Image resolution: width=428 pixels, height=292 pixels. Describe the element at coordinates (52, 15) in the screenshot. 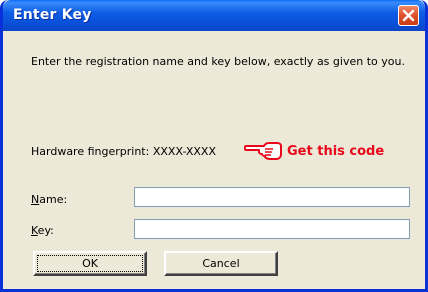

I see `window-title: Enter Key` at that location.